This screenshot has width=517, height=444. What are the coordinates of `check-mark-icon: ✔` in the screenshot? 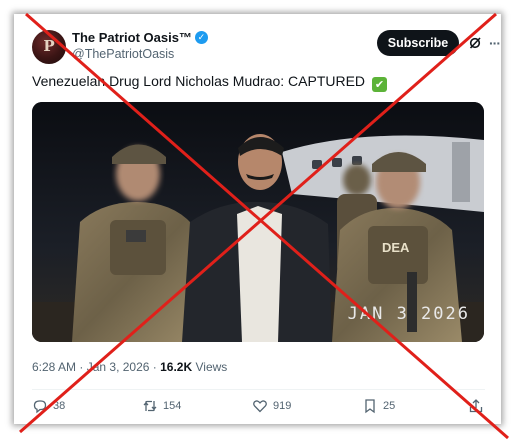 It's located at (379, 84).